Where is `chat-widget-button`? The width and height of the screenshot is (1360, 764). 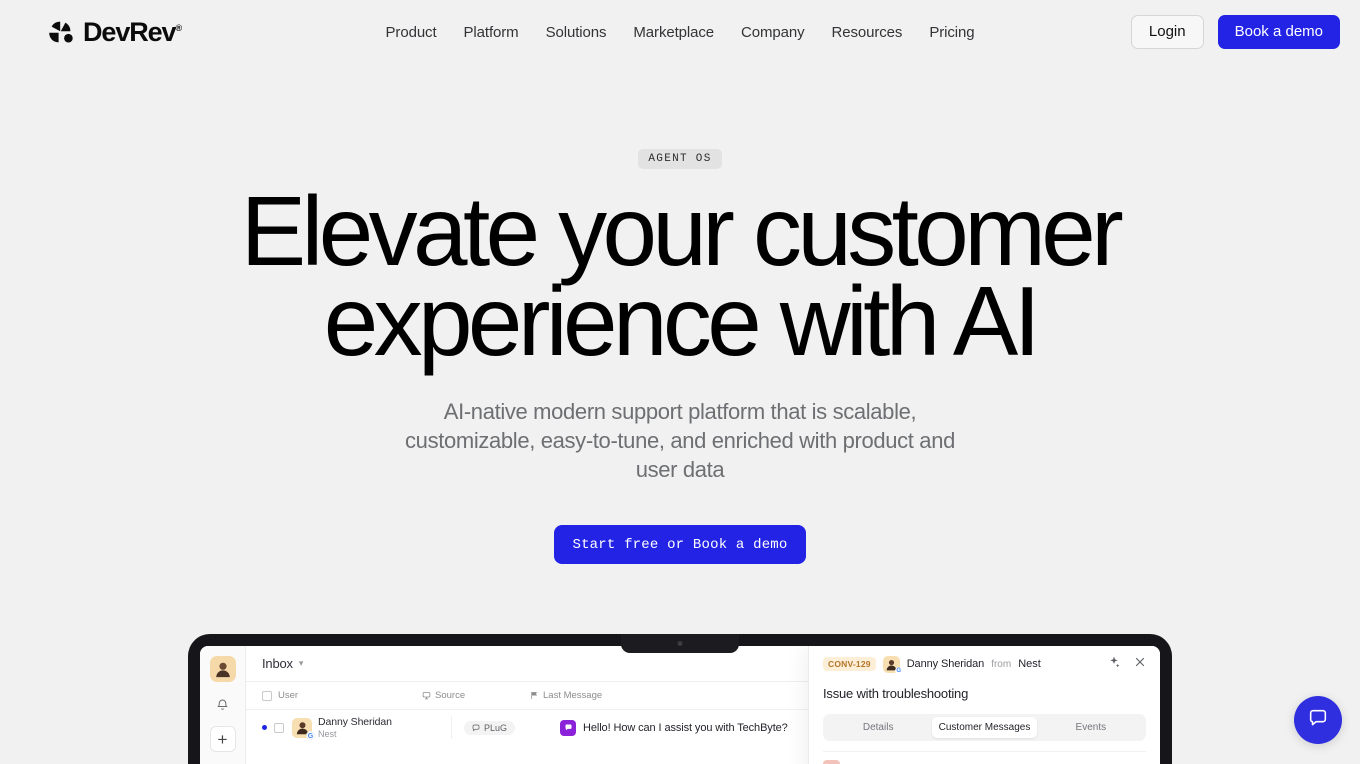 chat-widget-button is located at coordinates (1318, 720).